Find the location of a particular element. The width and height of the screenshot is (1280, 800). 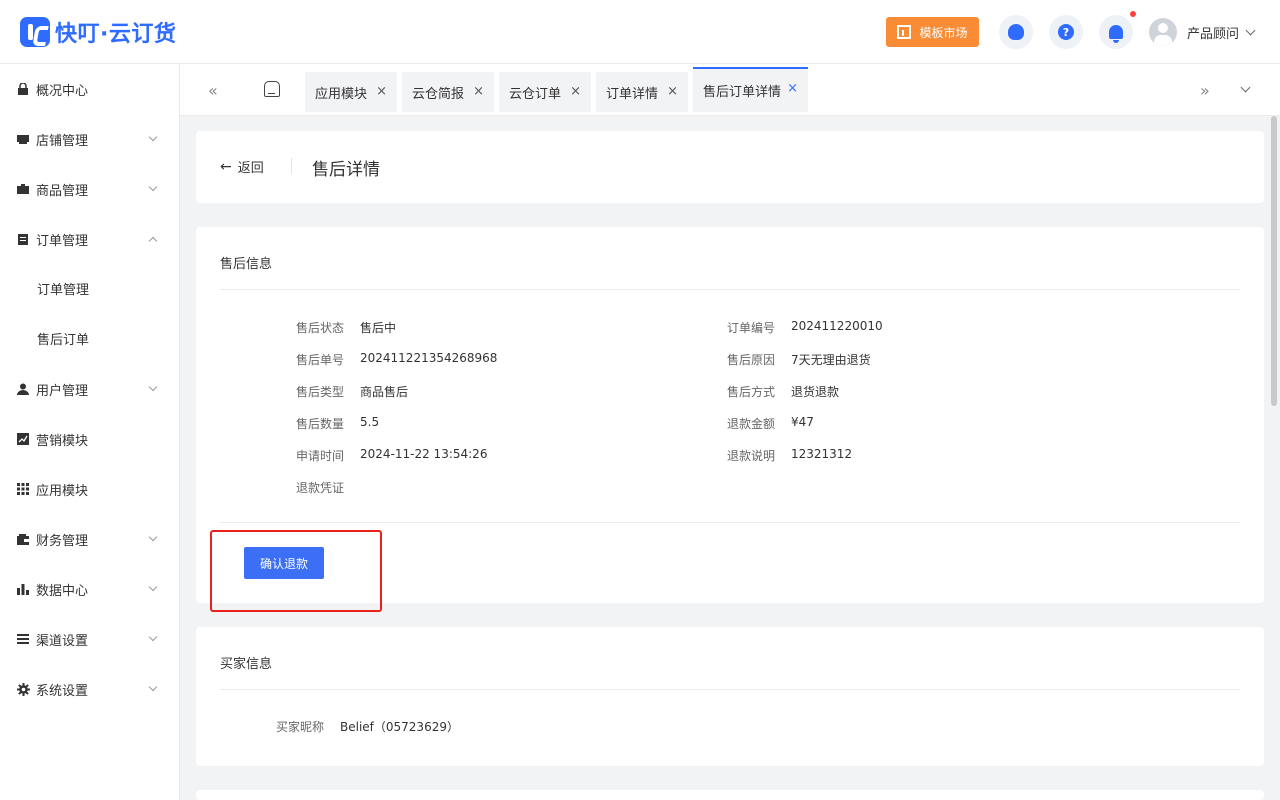

sidebar-item-products: 商品管理 is located at coordinates (89, 189).